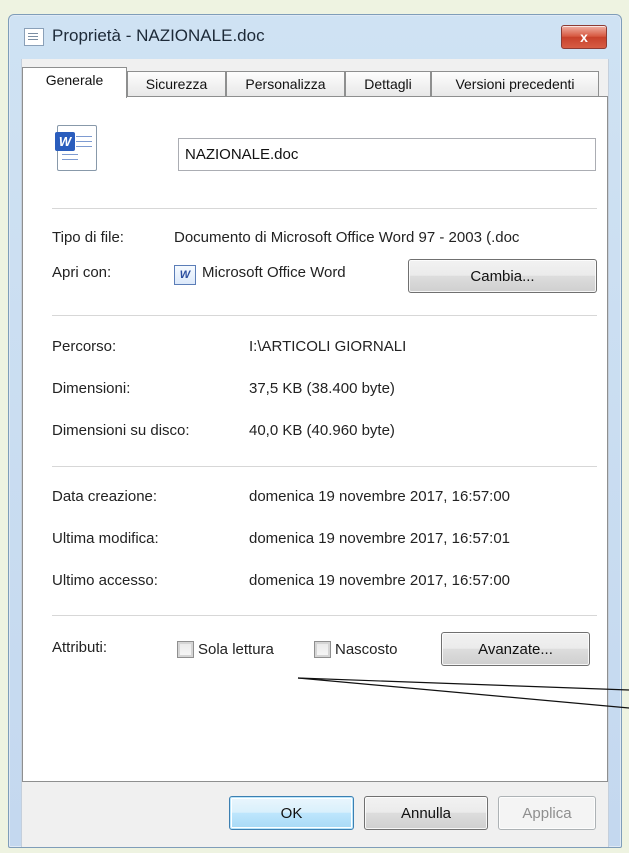 This screenshot has height=853, width=629. Describe the element at coordinates (322, 388) in the screenshot. I see `size-value: 37,5 KB (38.400 byte)` at that location.